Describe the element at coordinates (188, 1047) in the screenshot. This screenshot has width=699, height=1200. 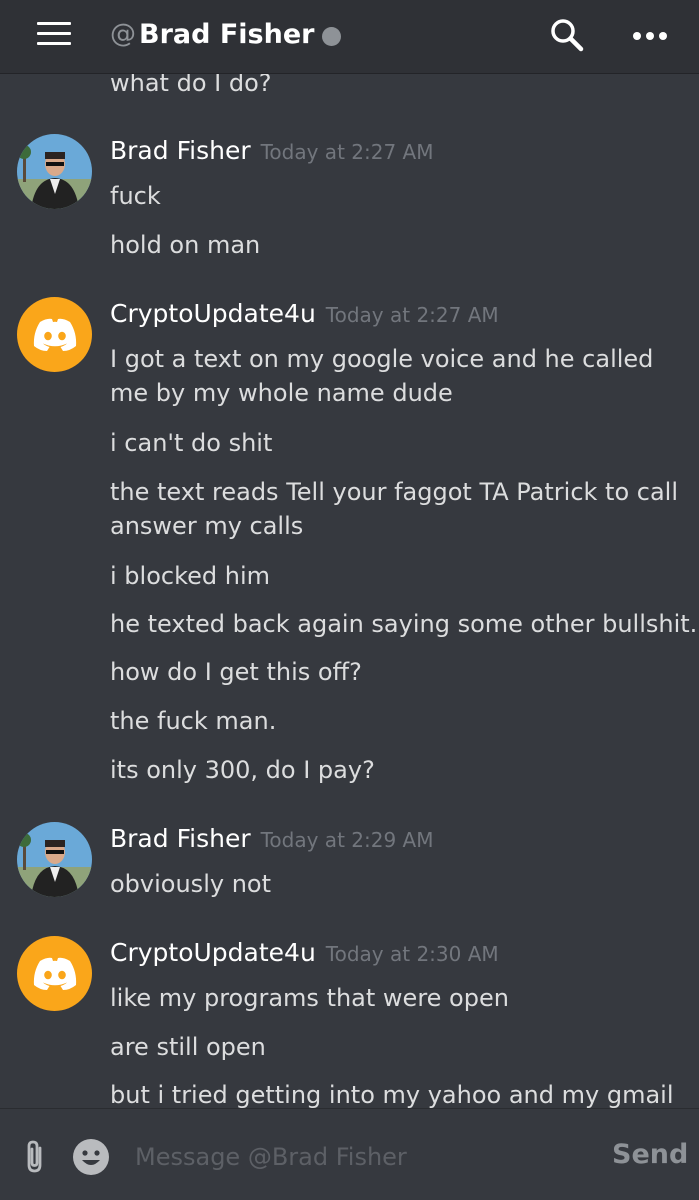
I see `message-text: are still open` at that location.